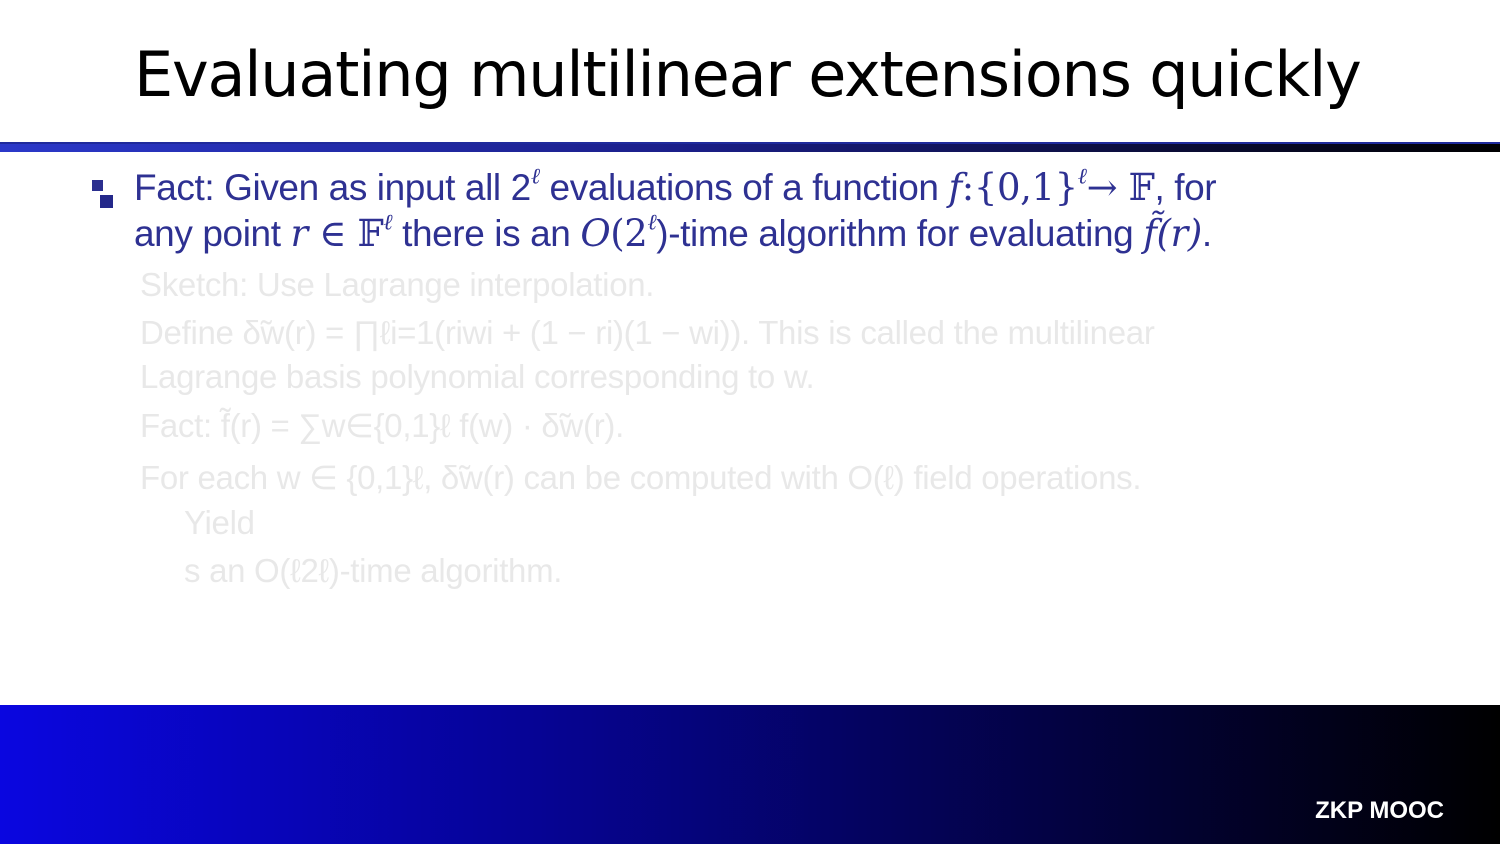  What do you see at coordinates (1379, 810) in the screenshot?
I see `footer-label: ZKP MOOC` at bounding box center [1379, 810].